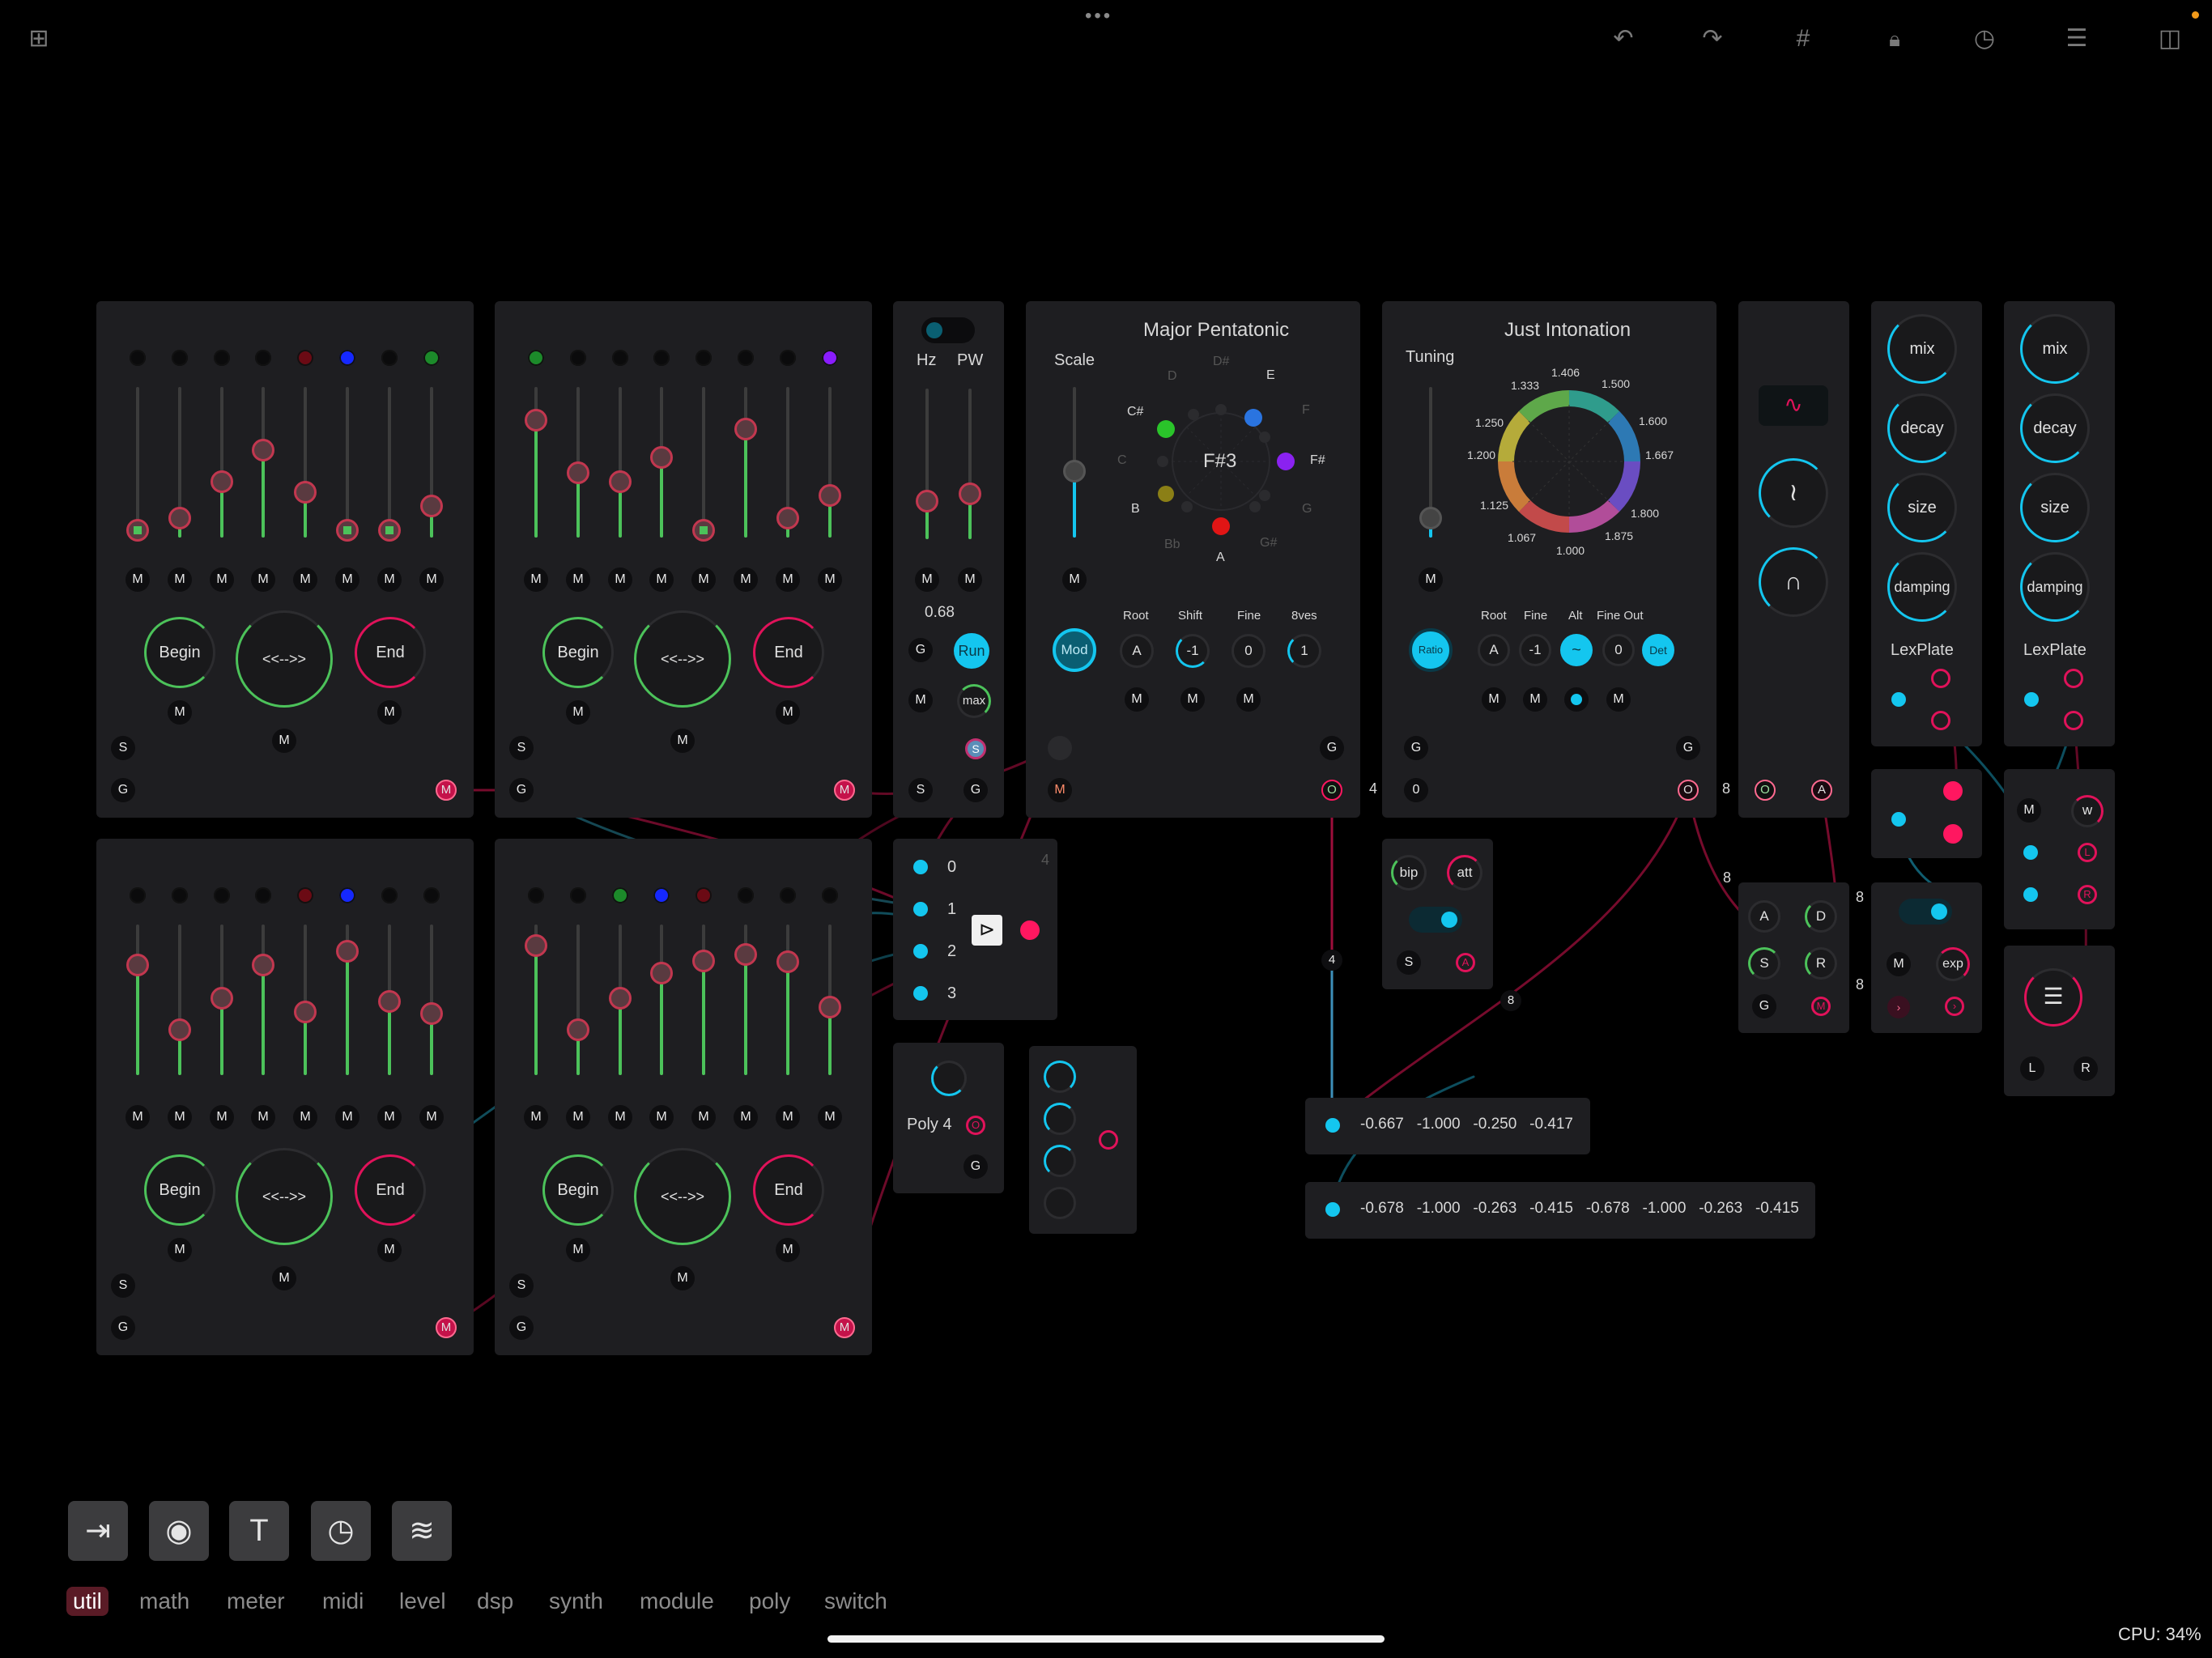  What do you see at coordinates (1899, 964) in the screenshot?
I see `vca-m-button: M` at bounding box center [1899, 964].